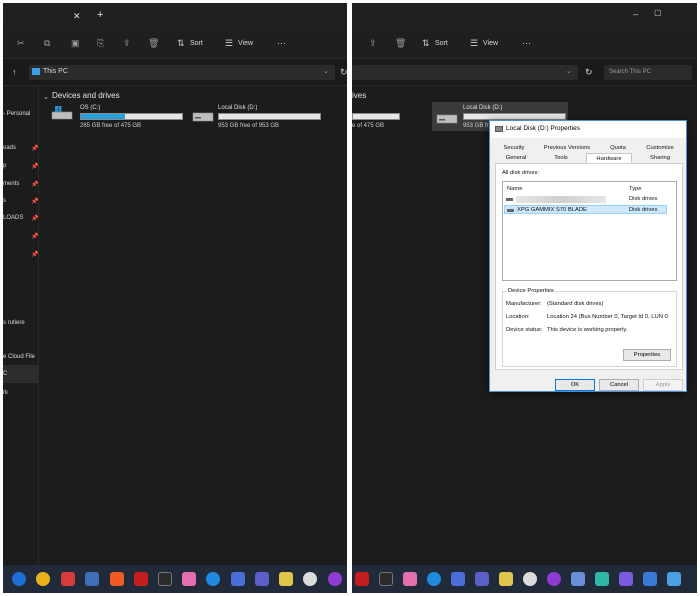 The image size is (700, 596). What do you see at coordinates (4, 201) in the screenshot?
I see `nav-item-pictures: s` at bounding box center [4, 201].